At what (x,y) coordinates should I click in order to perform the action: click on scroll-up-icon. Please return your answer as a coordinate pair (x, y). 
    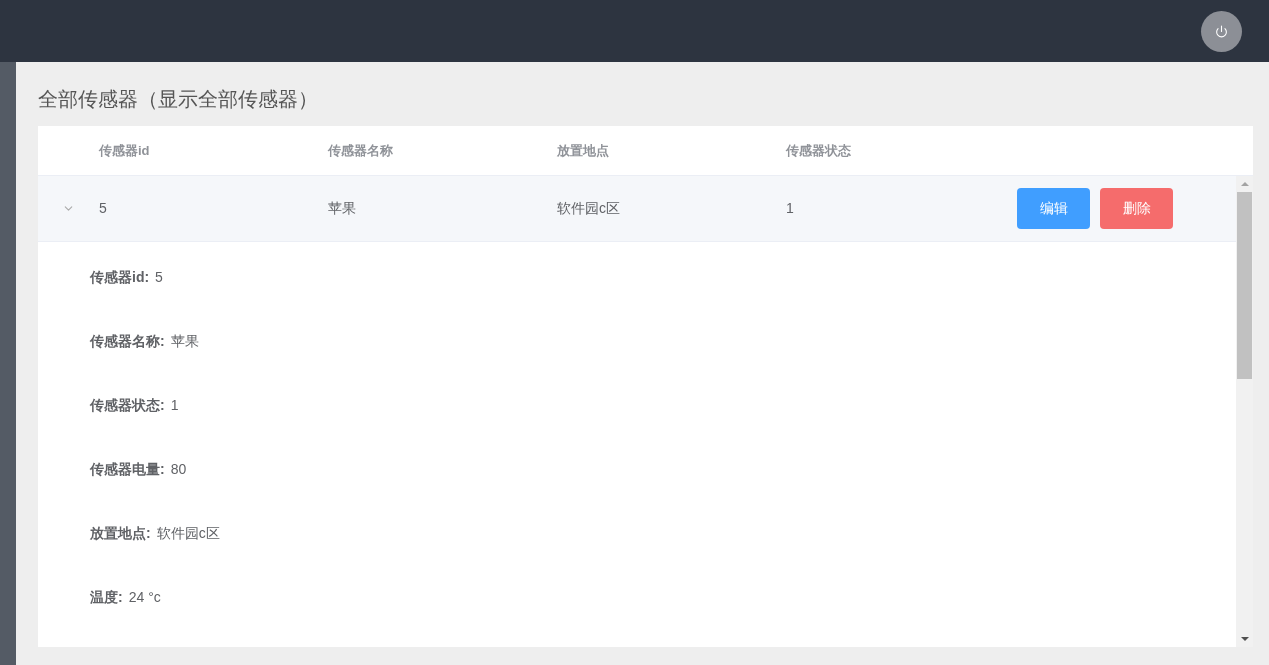
    Looking at the image, I should click on (1244, 184).